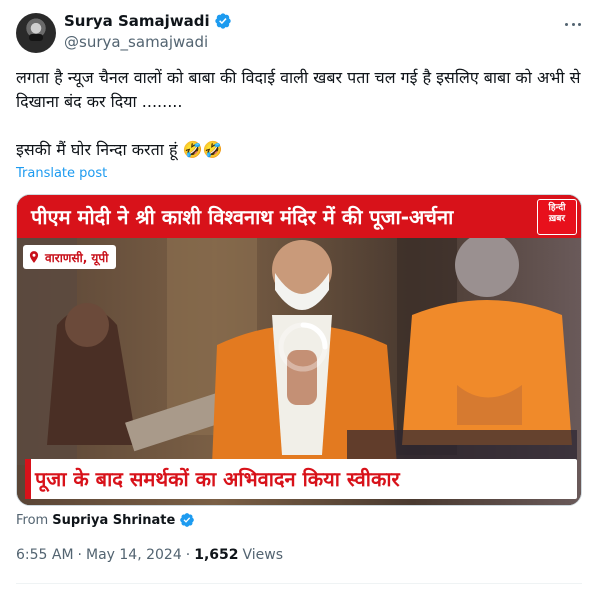 This screenshot has height=591, width=598. What do you see at coordinates (134, 555) in the screenshot?
I see `tweet-date: May 14, 2024` at bounding box center [134, 555].